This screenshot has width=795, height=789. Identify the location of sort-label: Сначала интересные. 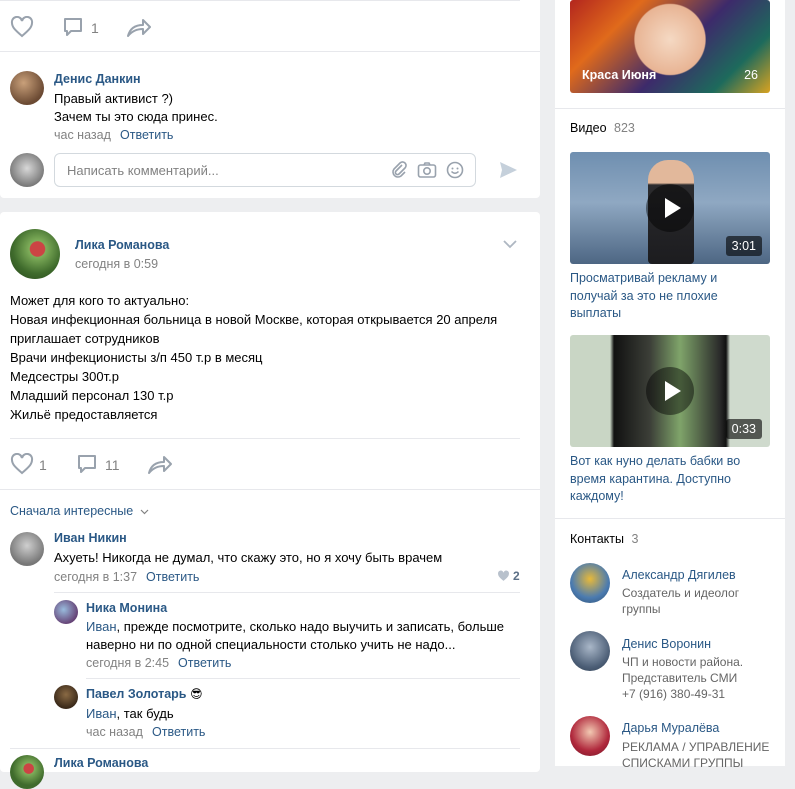
(72, 511).